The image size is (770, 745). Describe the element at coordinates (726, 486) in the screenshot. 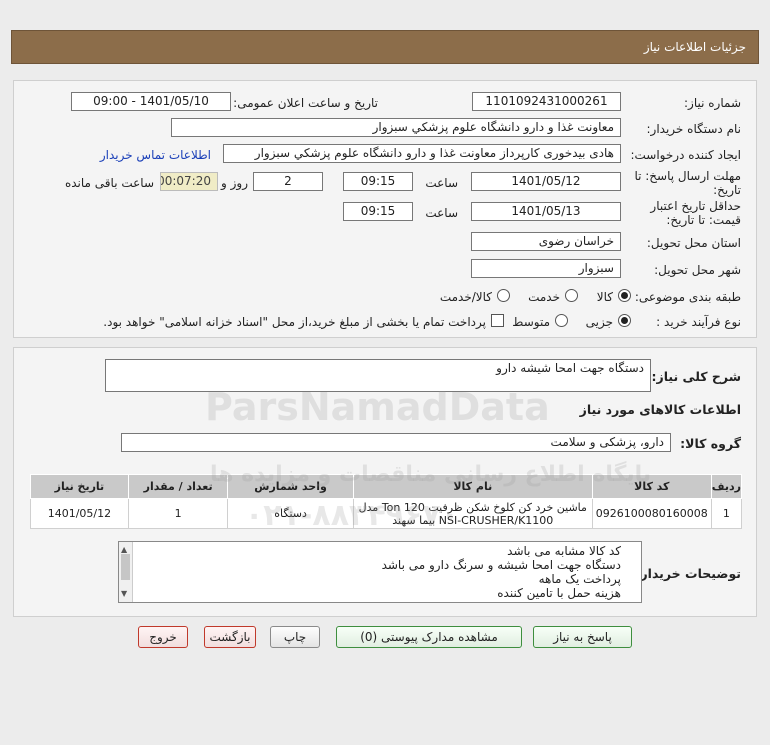

I see `col-row: ردیف` at that location.